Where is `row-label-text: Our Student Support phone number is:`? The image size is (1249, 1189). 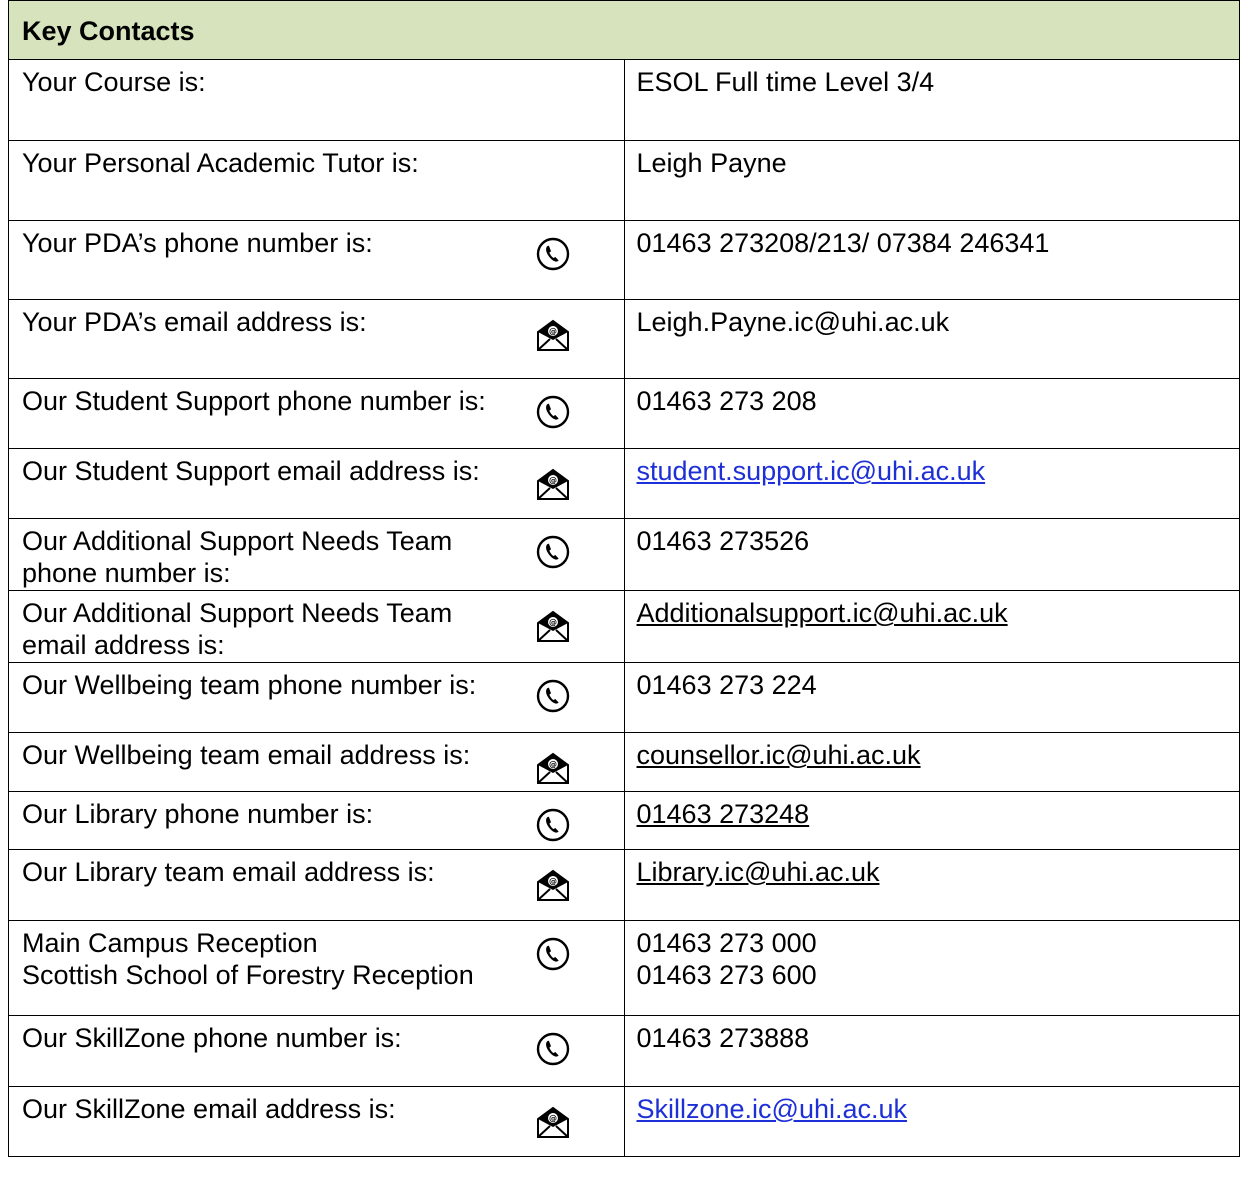 row-label-text: Our Student Support phone number is: is located at coordinates (254, 401).